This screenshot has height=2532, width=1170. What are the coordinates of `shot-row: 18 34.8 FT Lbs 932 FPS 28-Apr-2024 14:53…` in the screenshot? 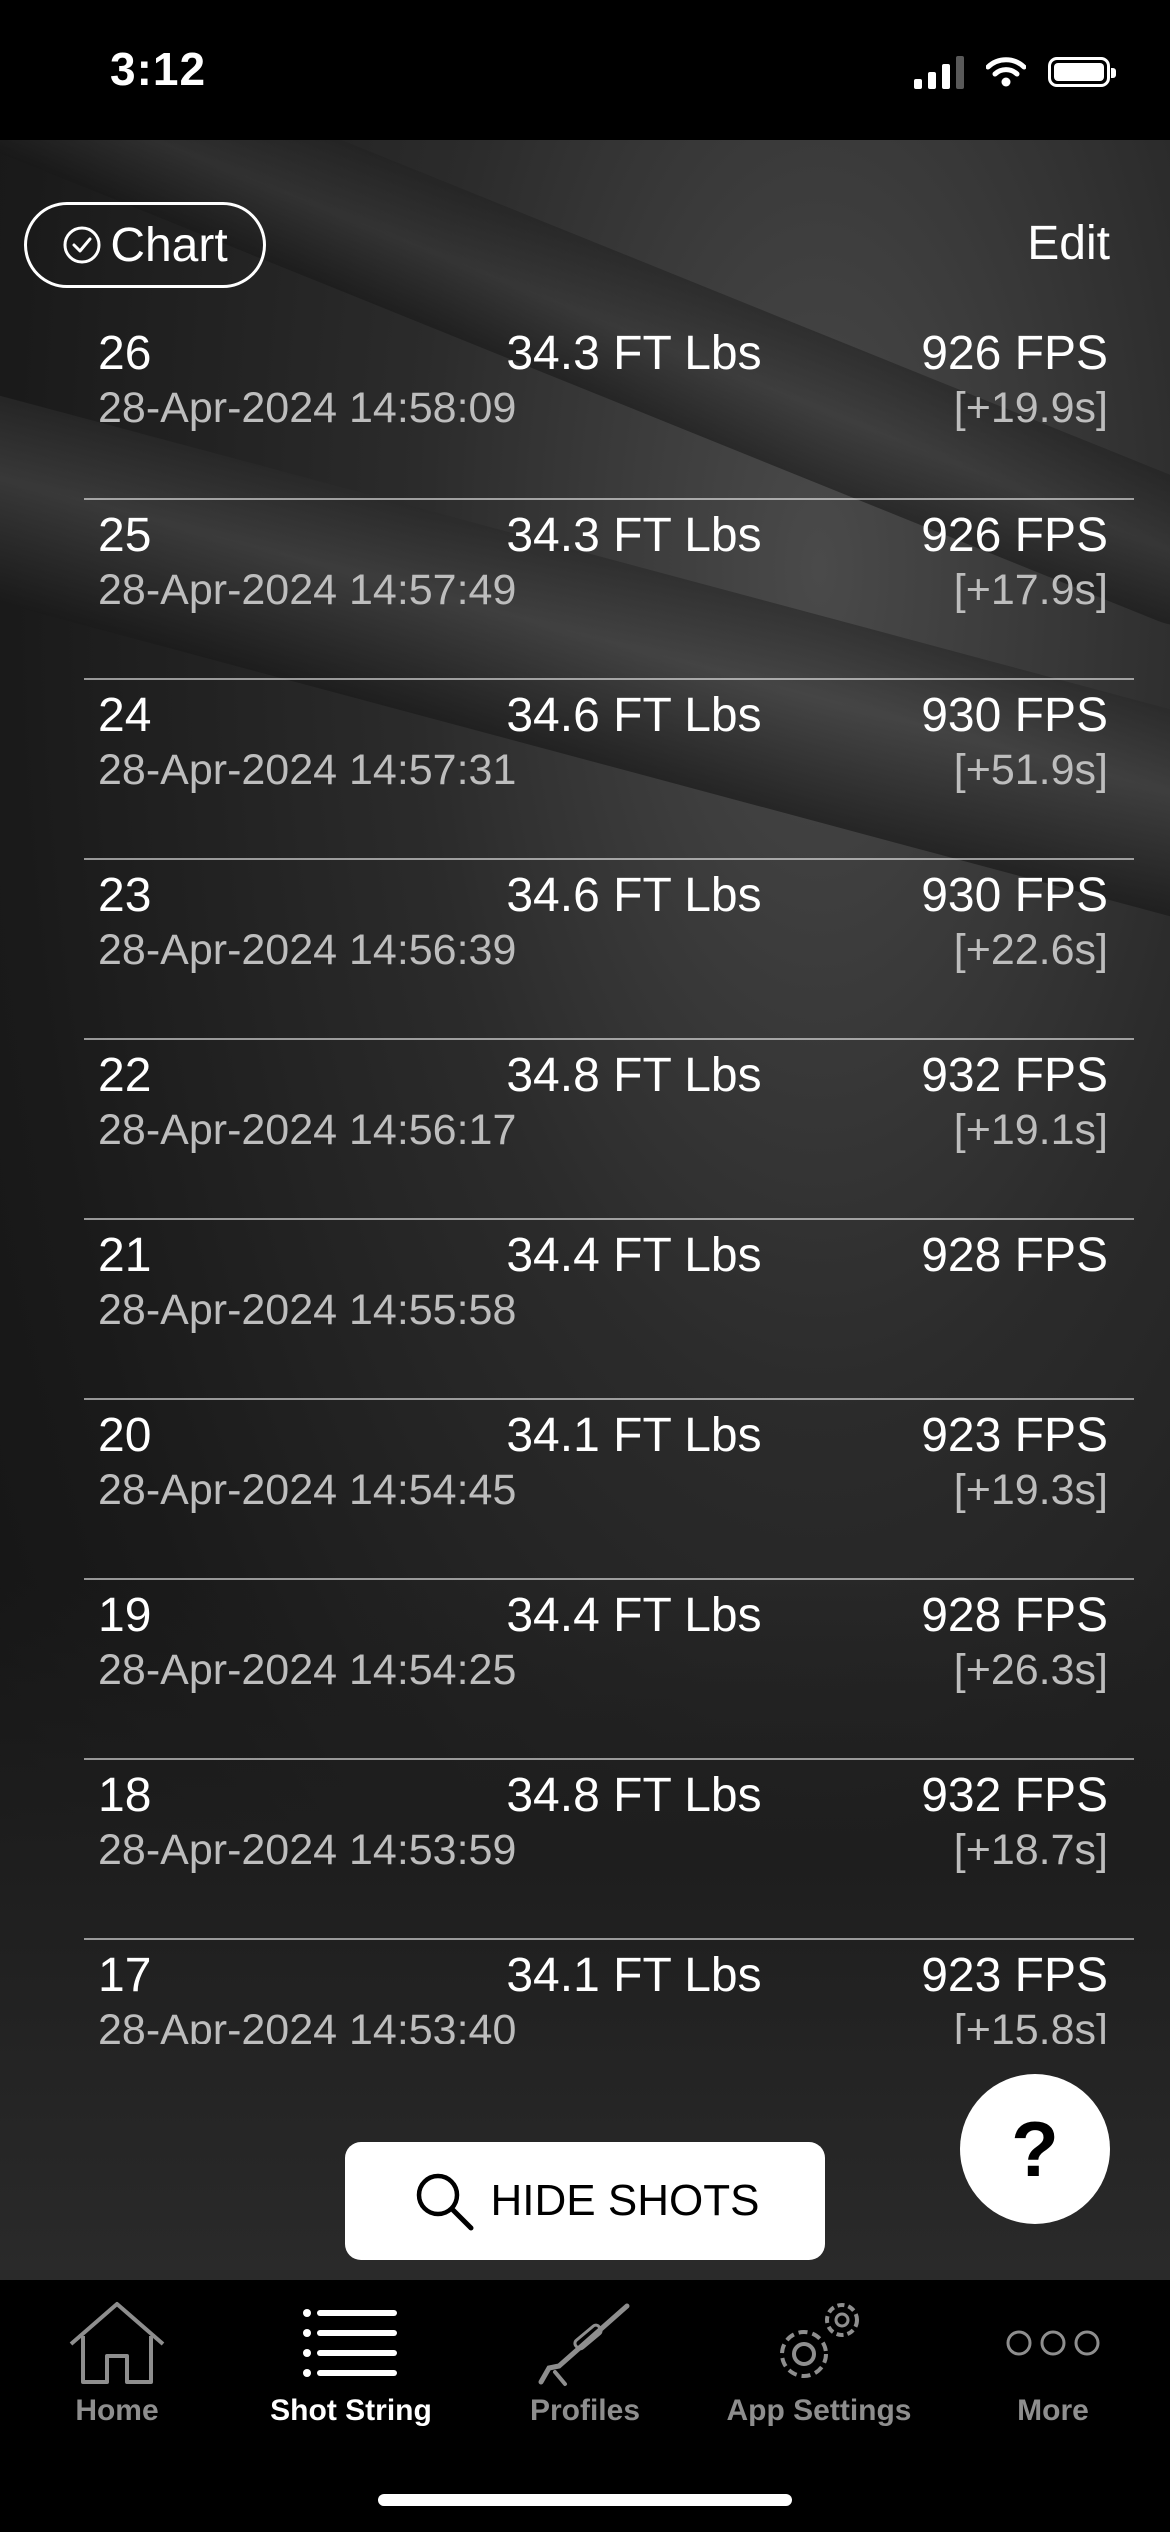 It's located at (609, 1848).